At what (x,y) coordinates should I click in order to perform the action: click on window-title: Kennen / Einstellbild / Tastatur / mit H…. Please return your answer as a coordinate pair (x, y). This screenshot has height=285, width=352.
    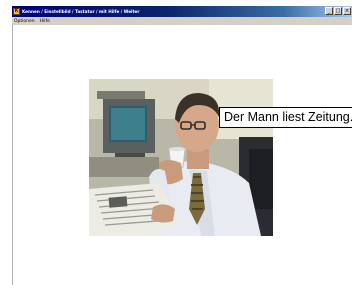
    Looking at the image, I should click on (81, 11).